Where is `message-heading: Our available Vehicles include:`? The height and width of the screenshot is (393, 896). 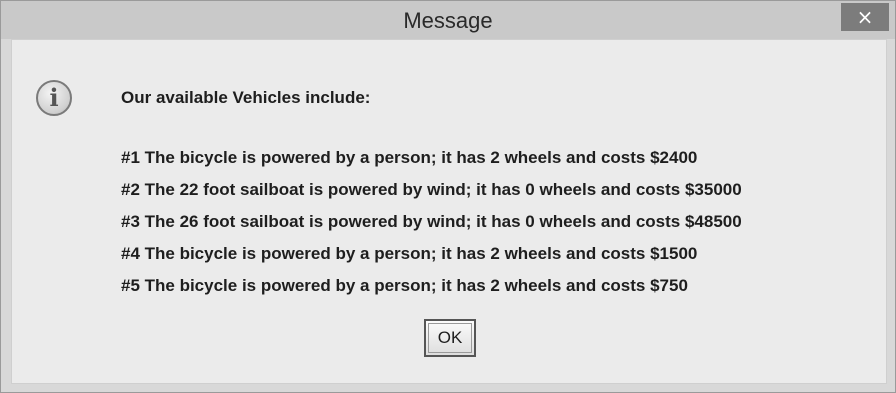
message-heading: Our available Vehicles include: is located at coordinates (246, 97).